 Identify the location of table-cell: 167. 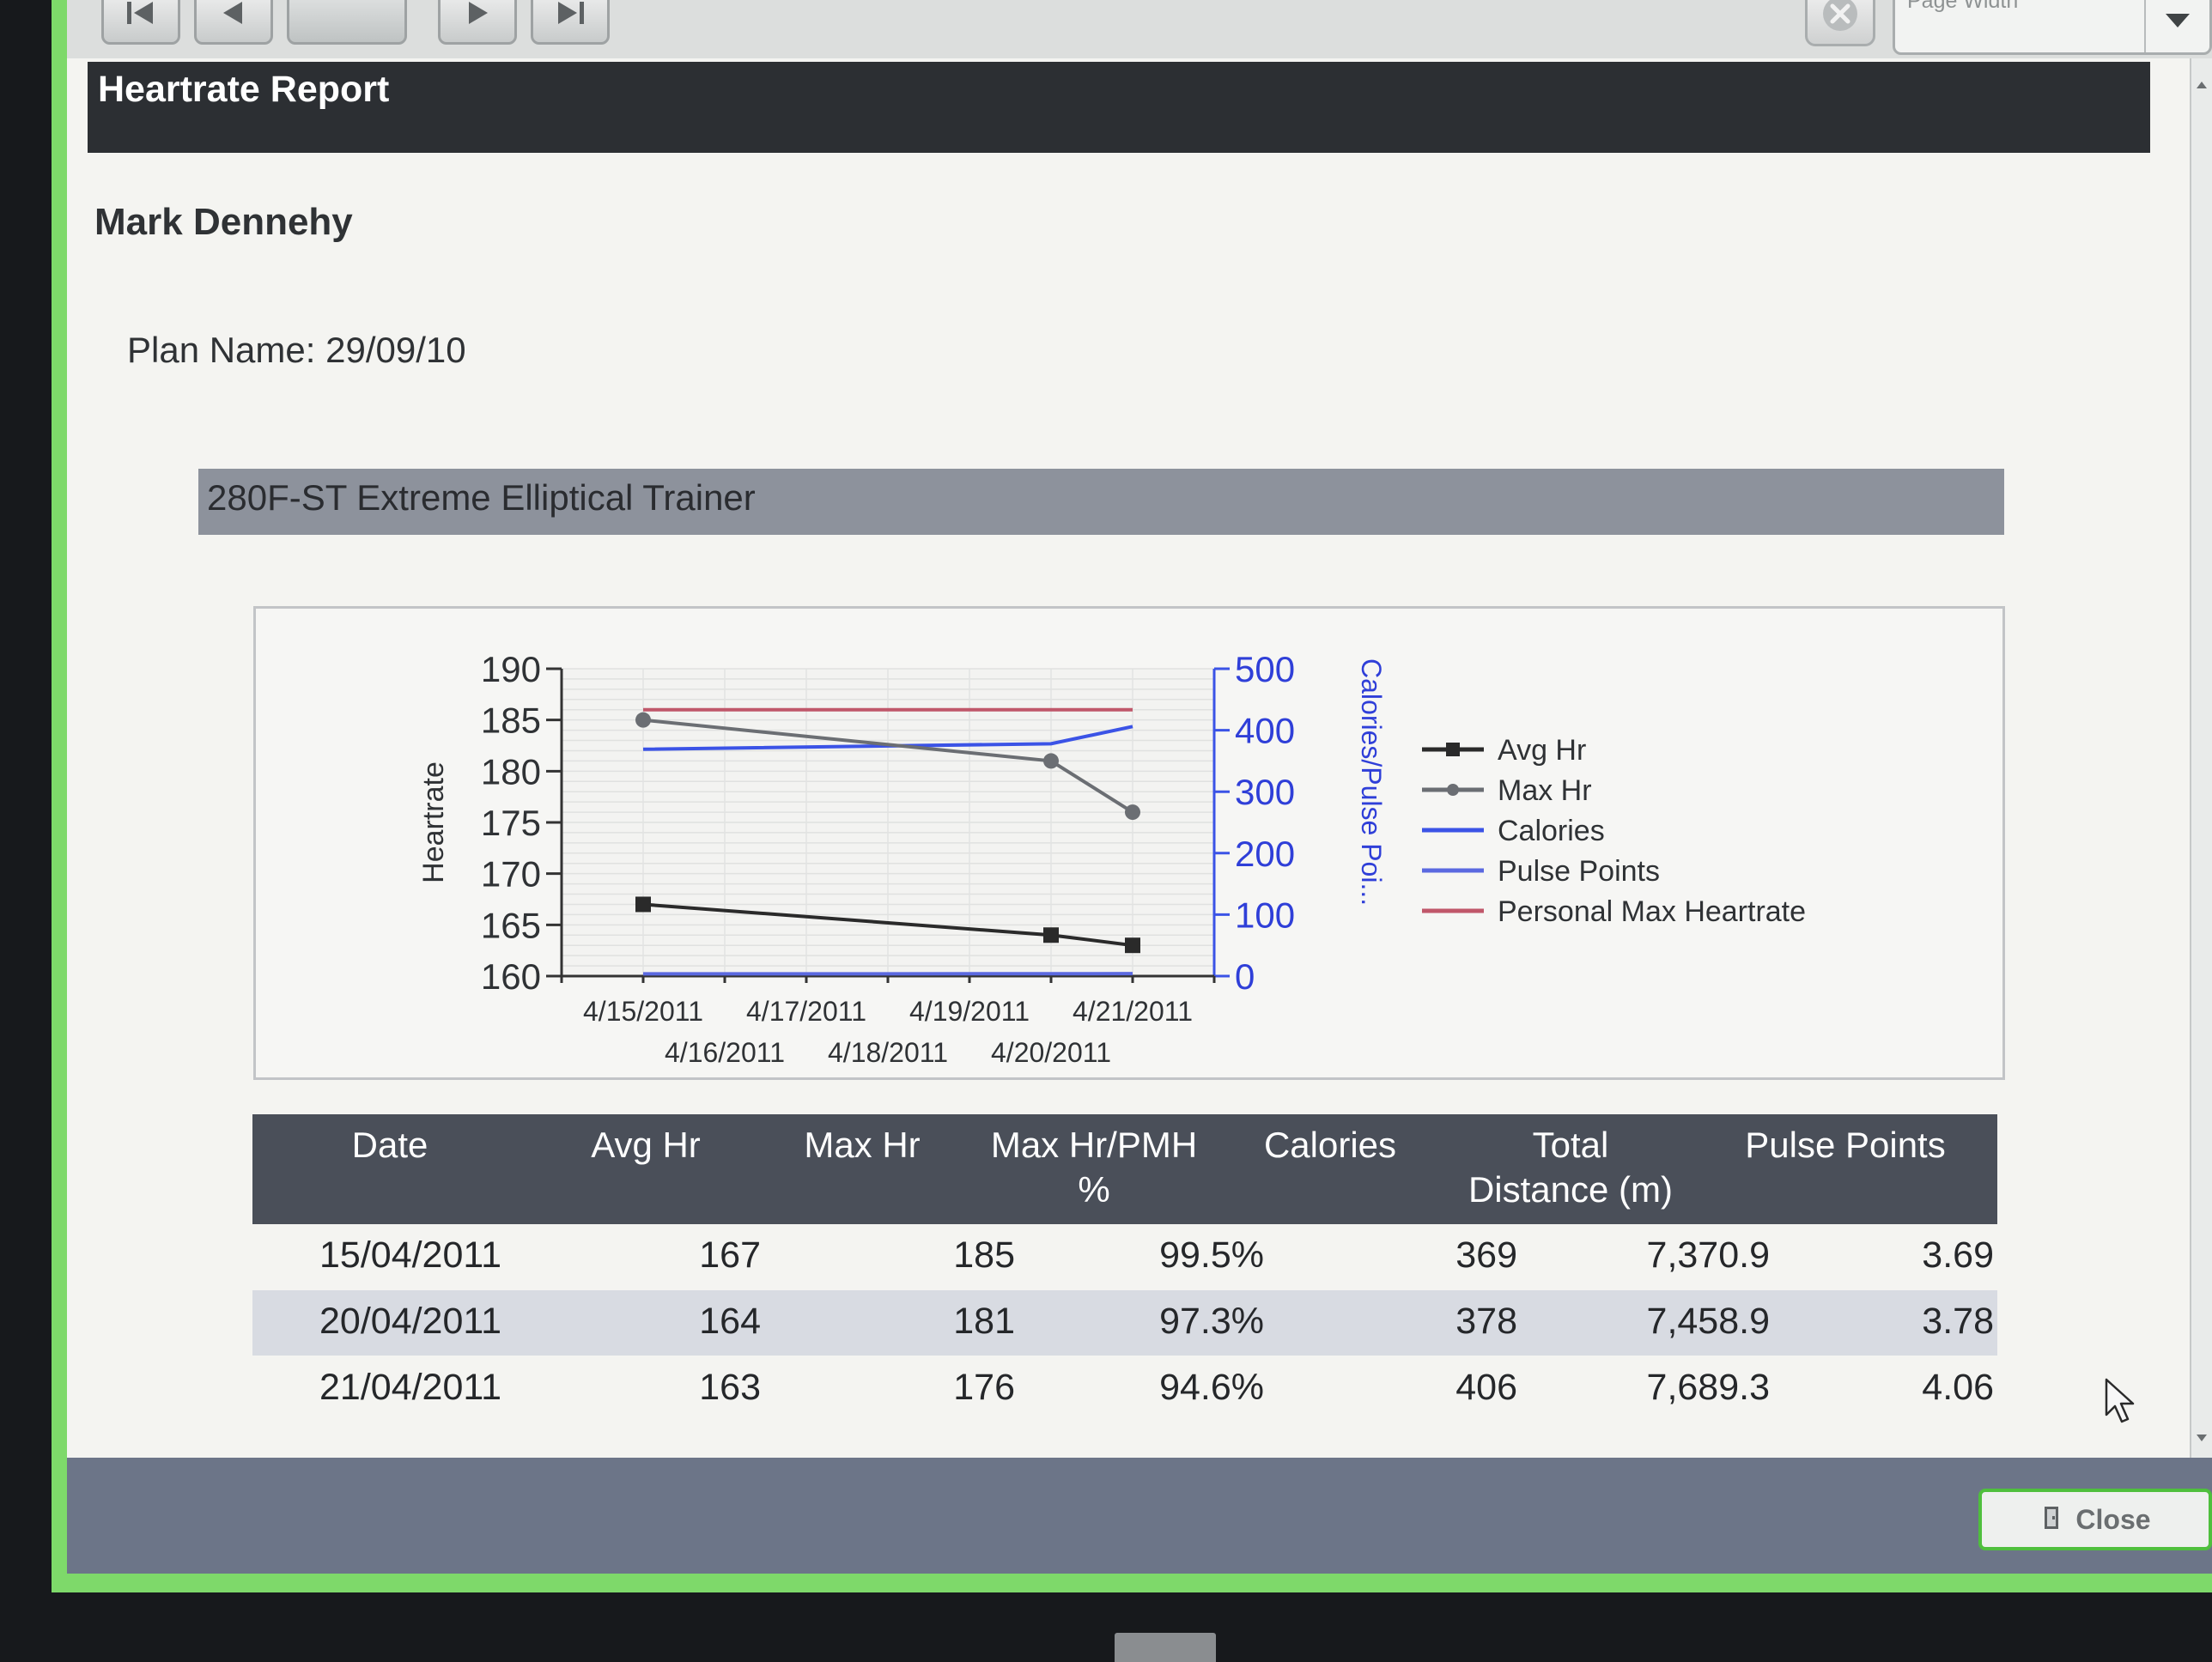
(730, 1255).